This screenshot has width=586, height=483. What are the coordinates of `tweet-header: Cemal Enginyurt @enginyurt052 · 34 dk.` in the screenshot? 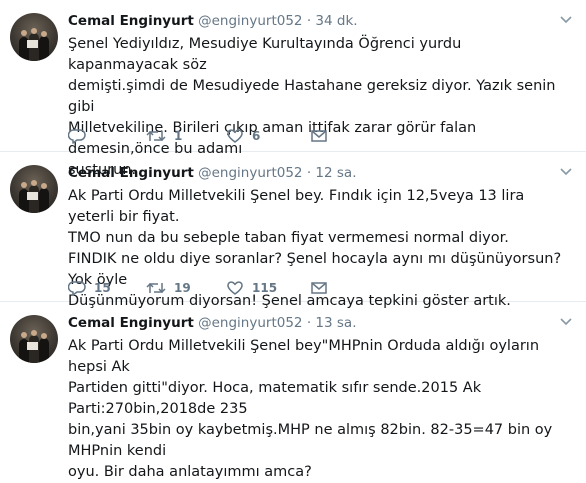 It's located at (320, 21).